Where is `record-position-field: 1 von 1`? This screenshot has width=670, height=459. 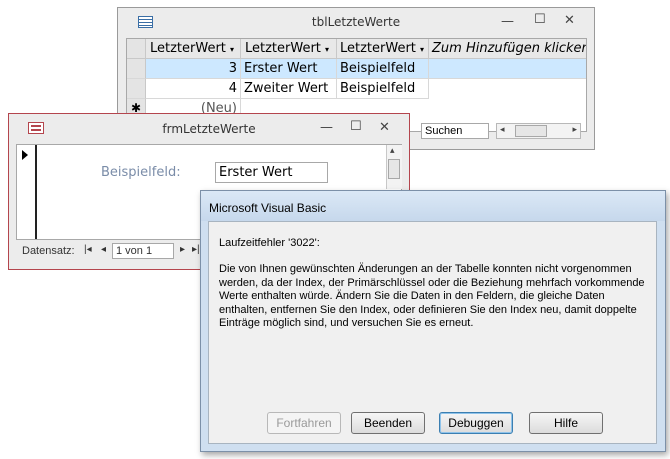
record-position-field: 1 von 1 is located at coordinates (143, 251).